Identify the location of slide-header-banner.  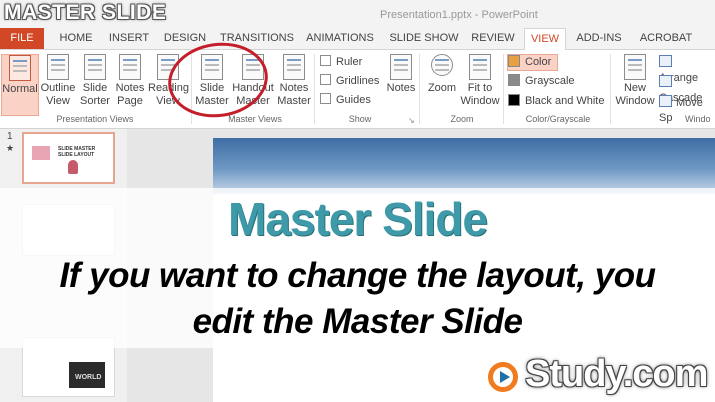
(464, 166).